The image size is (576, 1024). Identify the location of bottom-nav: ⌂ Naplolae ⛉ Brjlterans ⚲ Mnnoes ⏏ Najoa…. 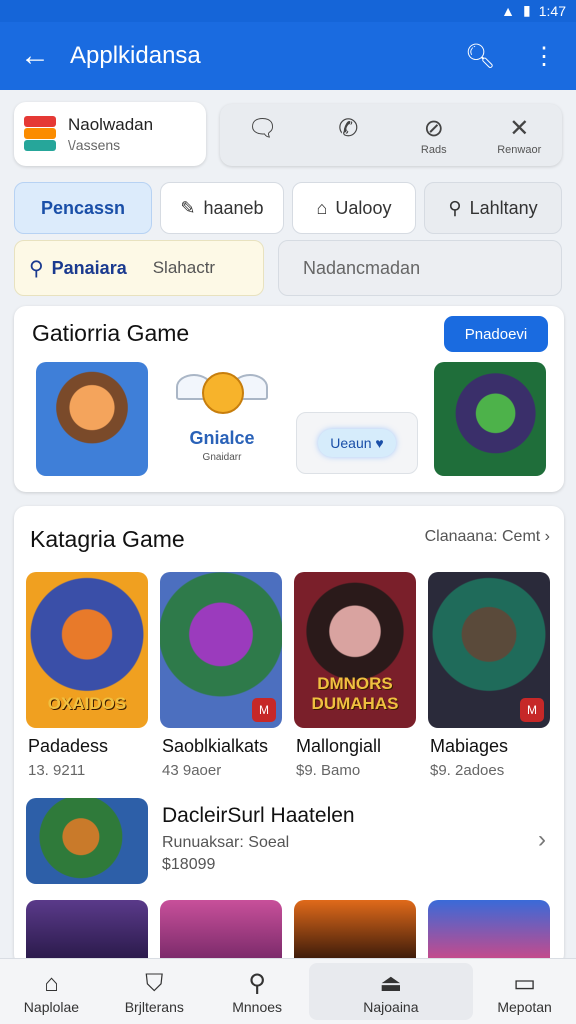
(288, 991).